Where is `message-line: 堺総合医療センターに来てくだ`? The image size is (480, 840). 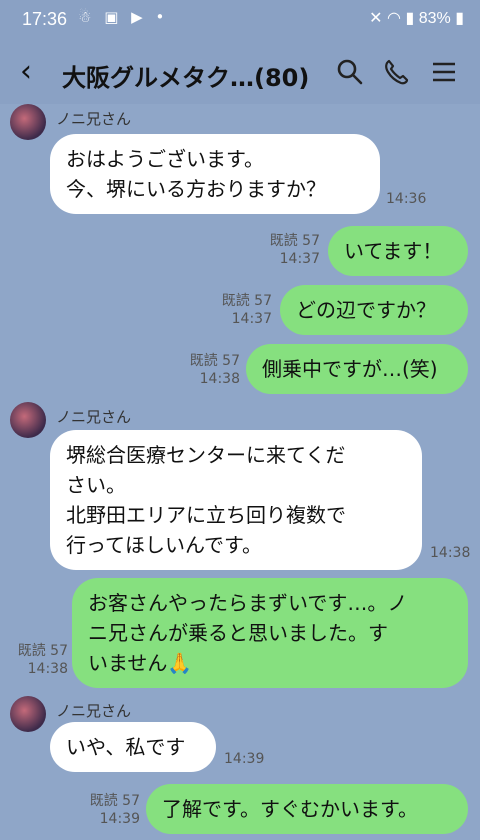 message-line: 堺総合医療センターに来てくだ is located at coordinates (206, 455).